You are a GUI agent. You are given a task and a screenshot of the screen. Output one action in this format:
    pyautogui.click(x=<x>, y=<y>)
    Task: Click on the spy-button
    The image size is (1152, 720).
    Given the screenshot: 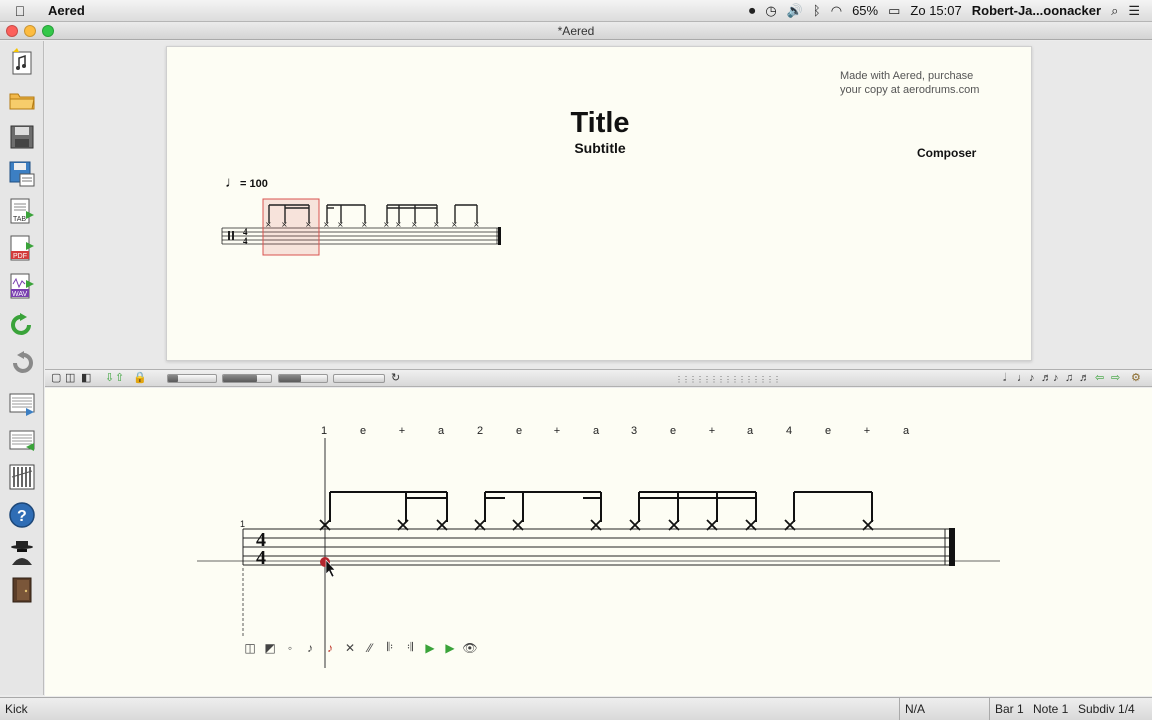 What is the action you would take?
    pyautogui.click(x=22, y=553)
    